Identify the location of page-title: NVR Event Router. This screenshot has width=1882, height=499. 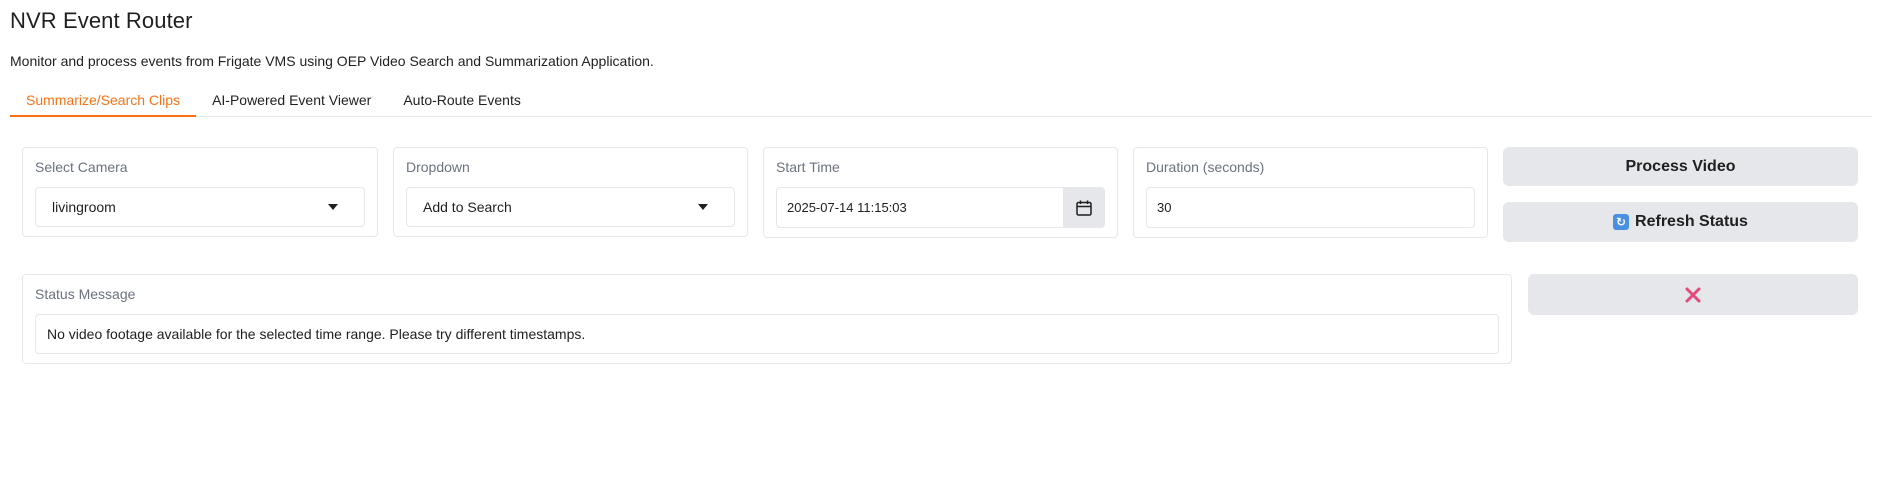
(101, 20).